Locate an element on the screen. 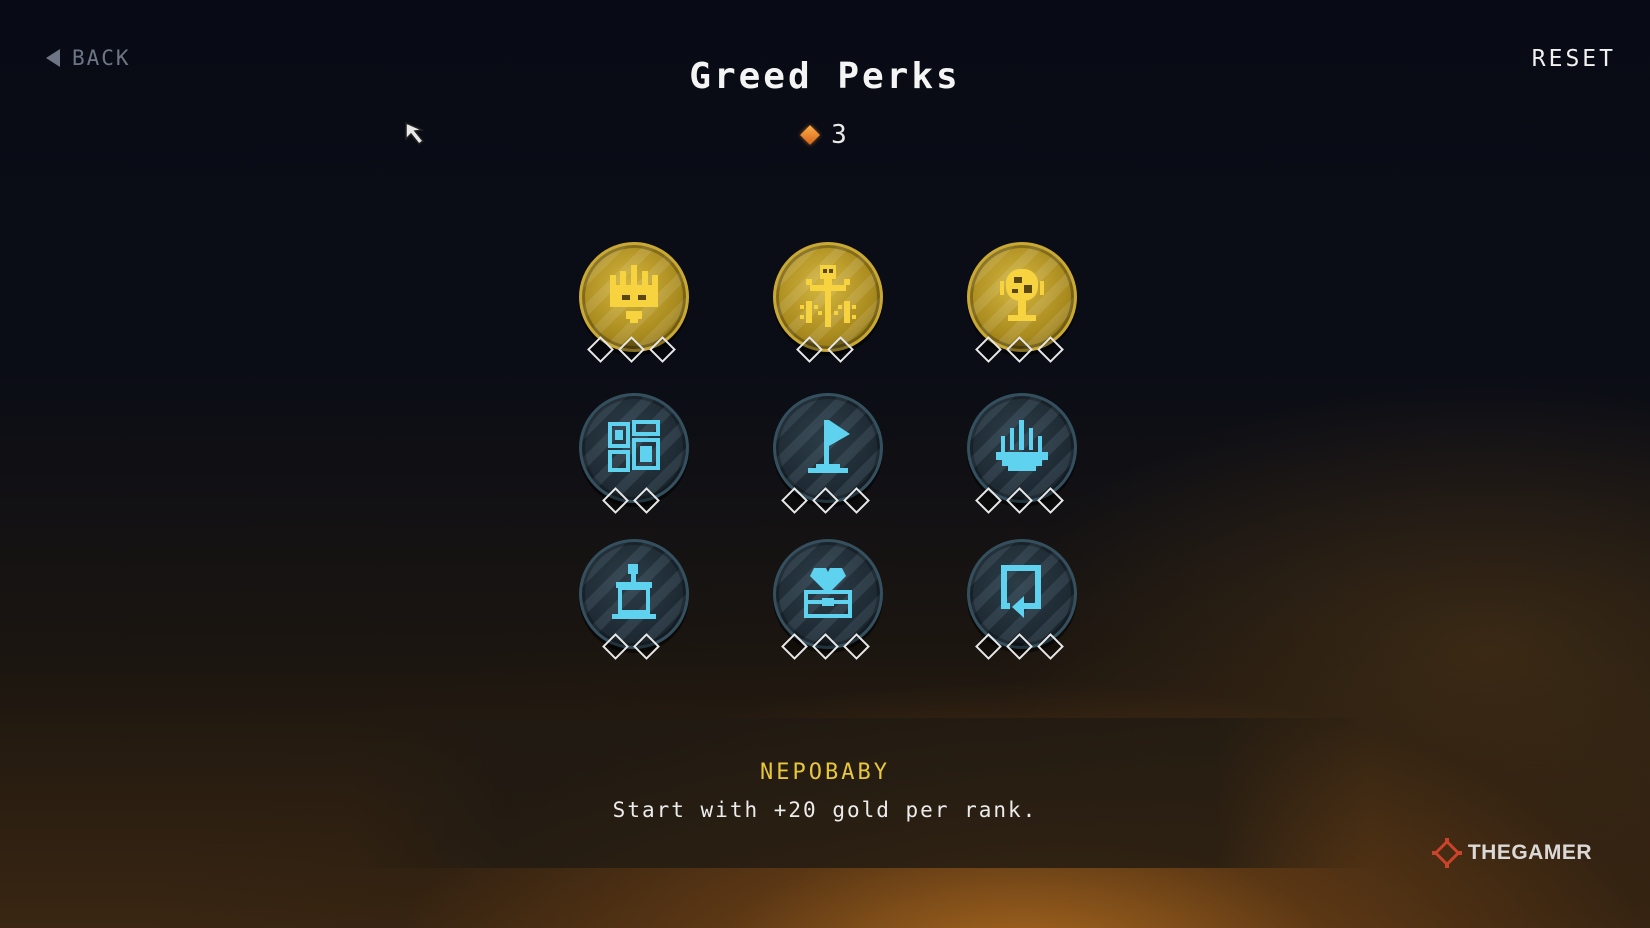 This screenshot has height=928, width=1650. skull-wheat-icon is located at coordinates (828, 296).